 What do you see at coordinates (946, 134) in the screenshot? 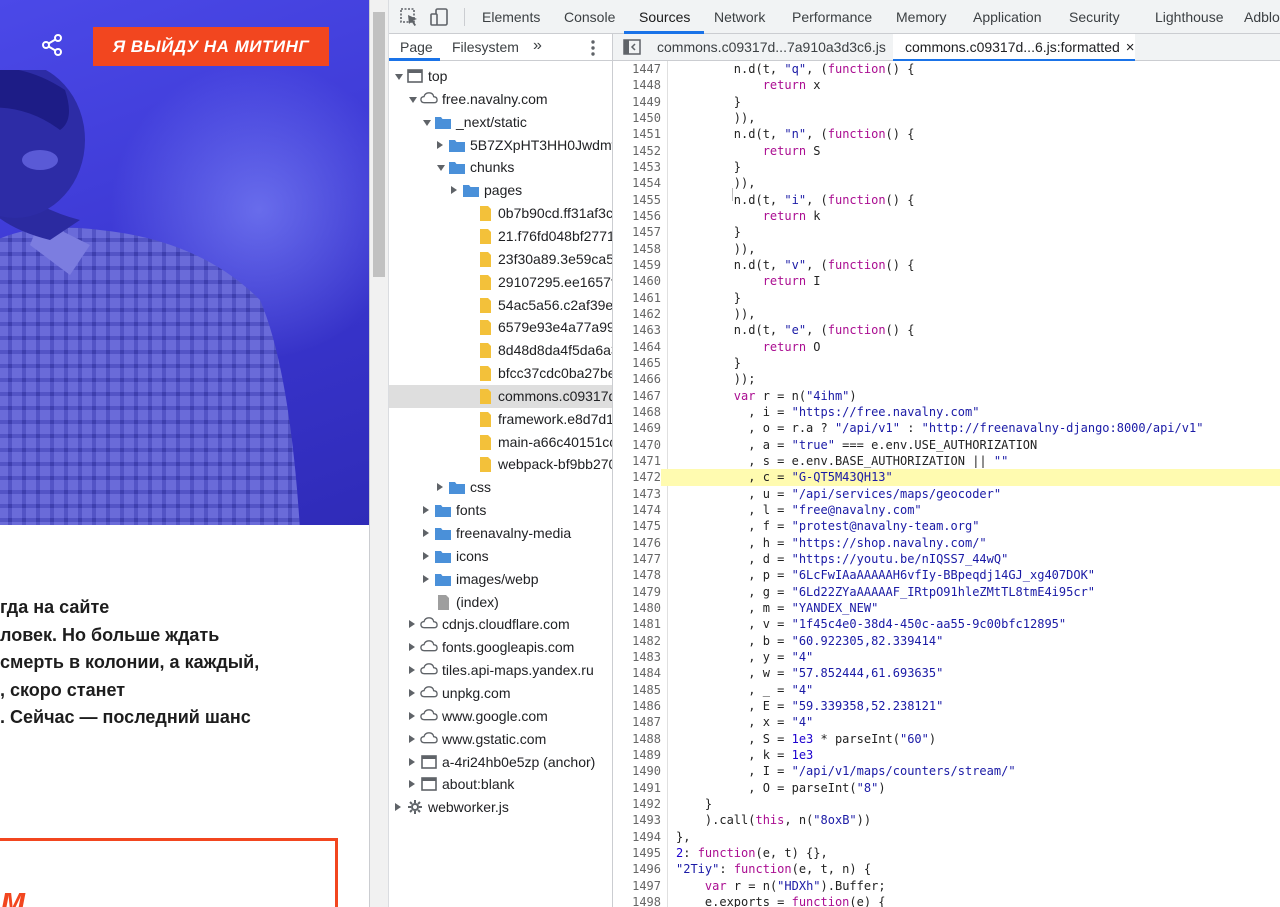
I see `code-line: 1451 n.d(t, "n", (function() {` at bounding box center [946, 134].